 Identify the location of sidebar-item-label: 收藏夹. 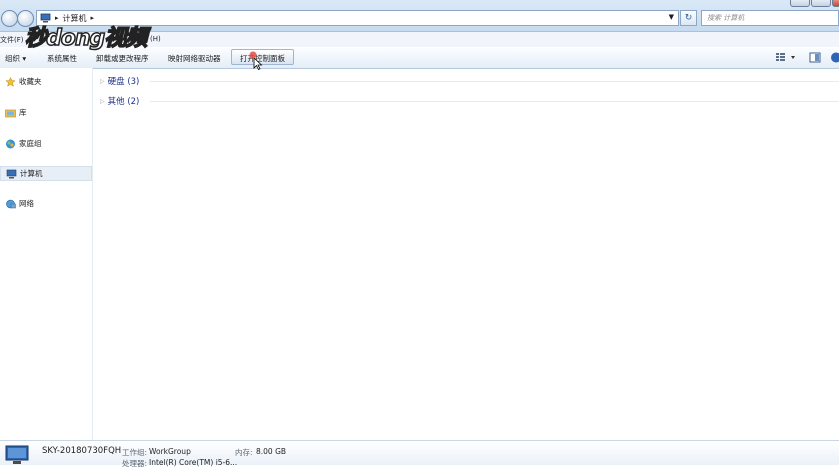
(30, 81).